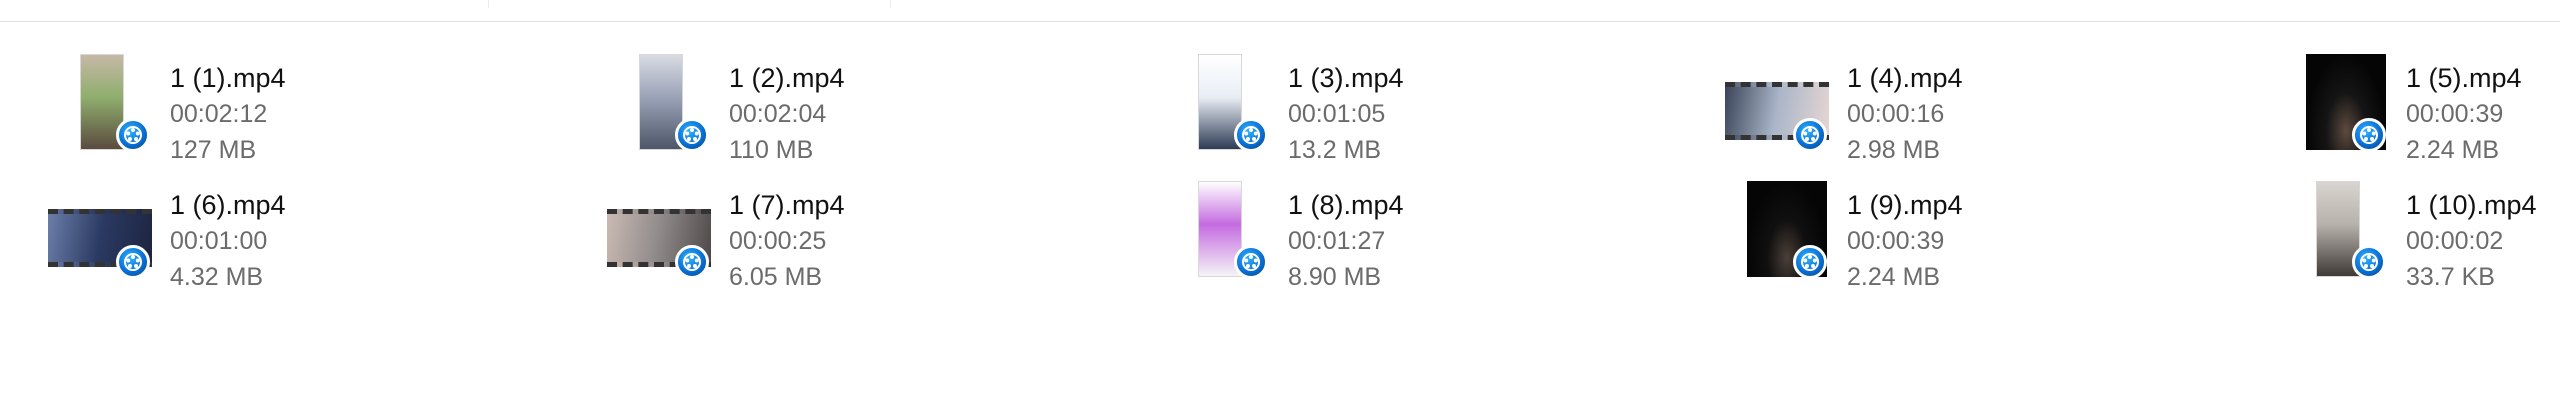  What do you see at coordinates (1894, 277) in the screenshot?
I see `file-size: 2.24 MB` at bounding box center [1894, 277].